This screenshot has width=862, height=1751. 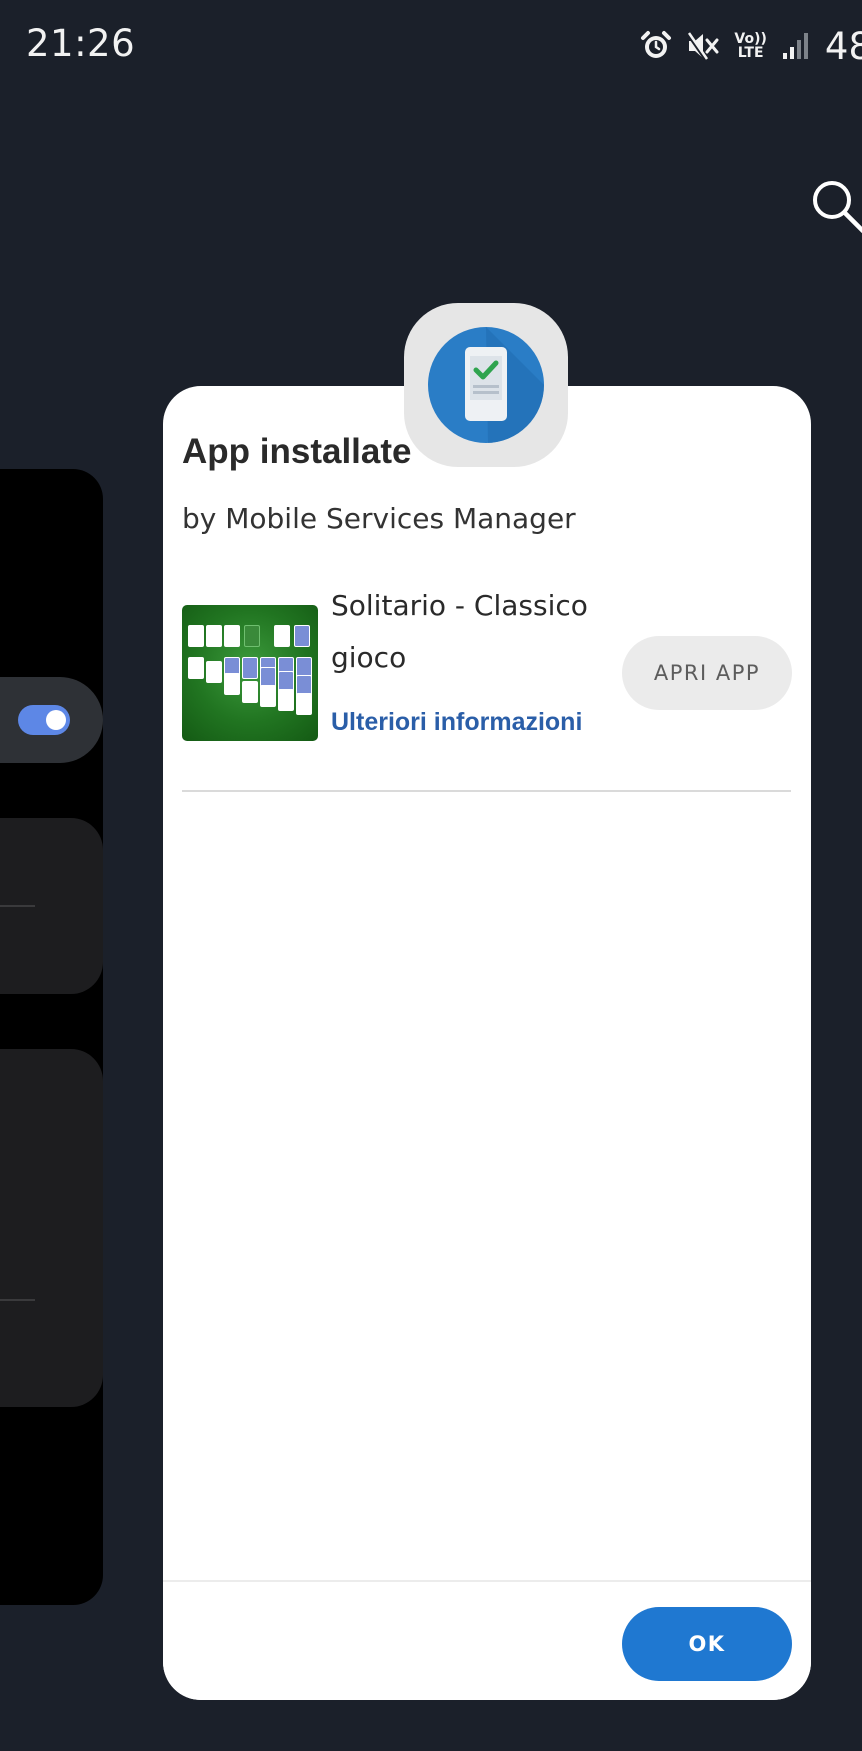 I want to click on status-icons: Vo)) LTE 48, so click(x=751, y=46).